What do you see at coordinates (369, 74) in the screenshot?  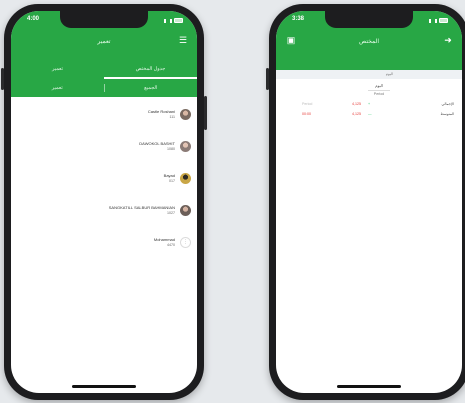 I see `filter-bar: اليوم` at bounding box center [369, 74].